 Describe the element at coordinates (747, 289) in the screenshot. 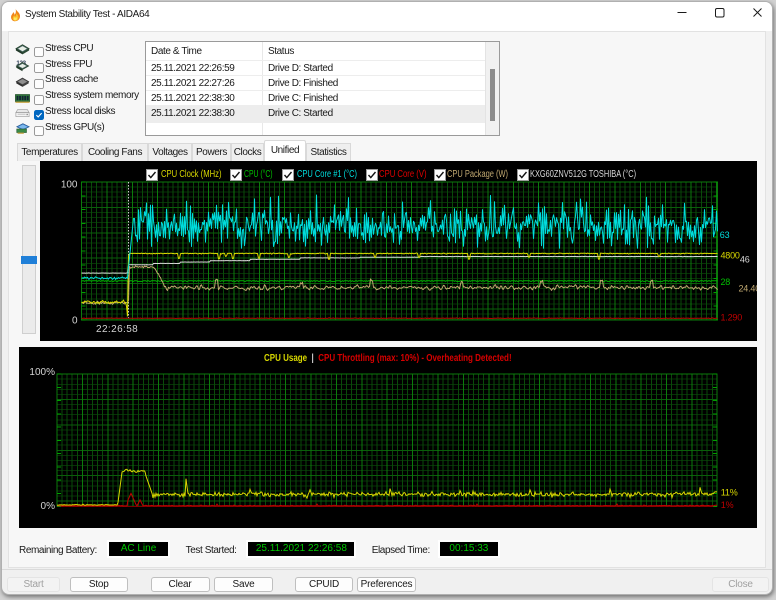

I see `svg-text: 24.40` at that location.